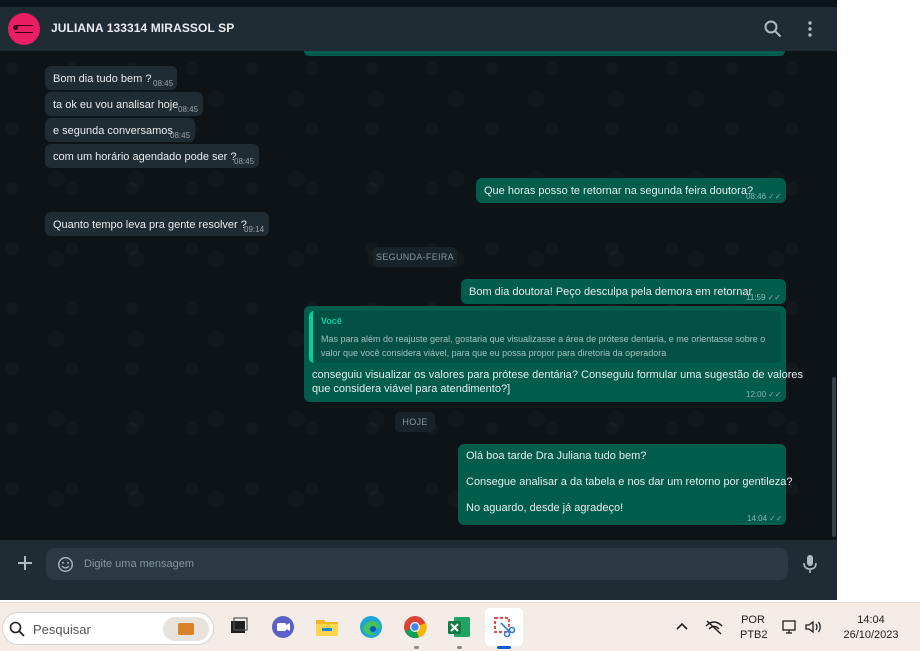 The image size is (920, 651). What do you see at coordinates (371, 627) in the screenshot?
I see `edge-icon` at bounding box center [371, 627].